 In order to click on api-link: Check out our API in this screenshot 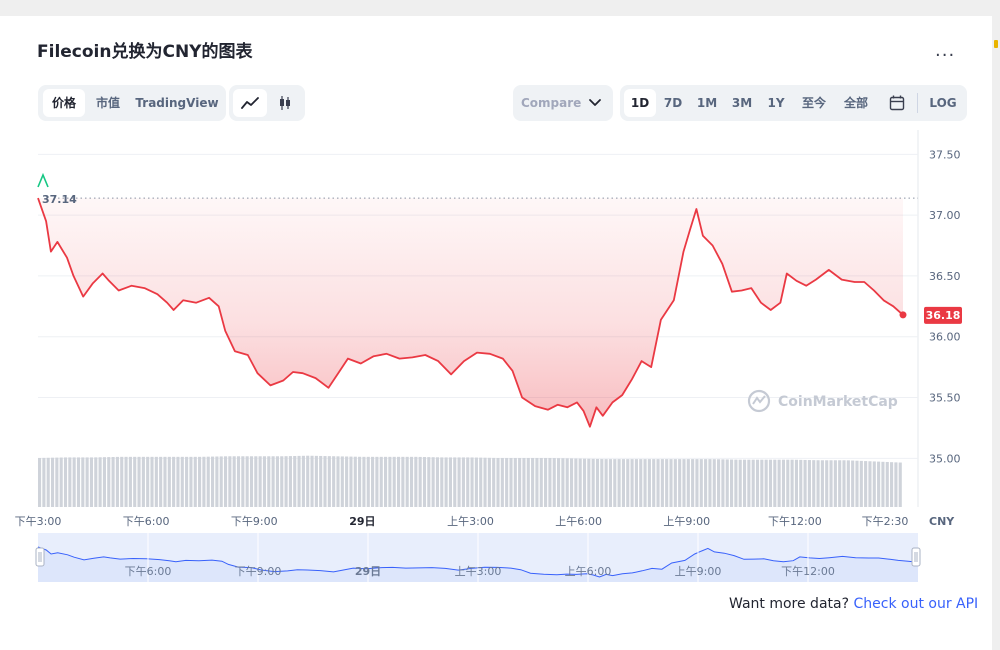, I will do `click(915, 604)`.